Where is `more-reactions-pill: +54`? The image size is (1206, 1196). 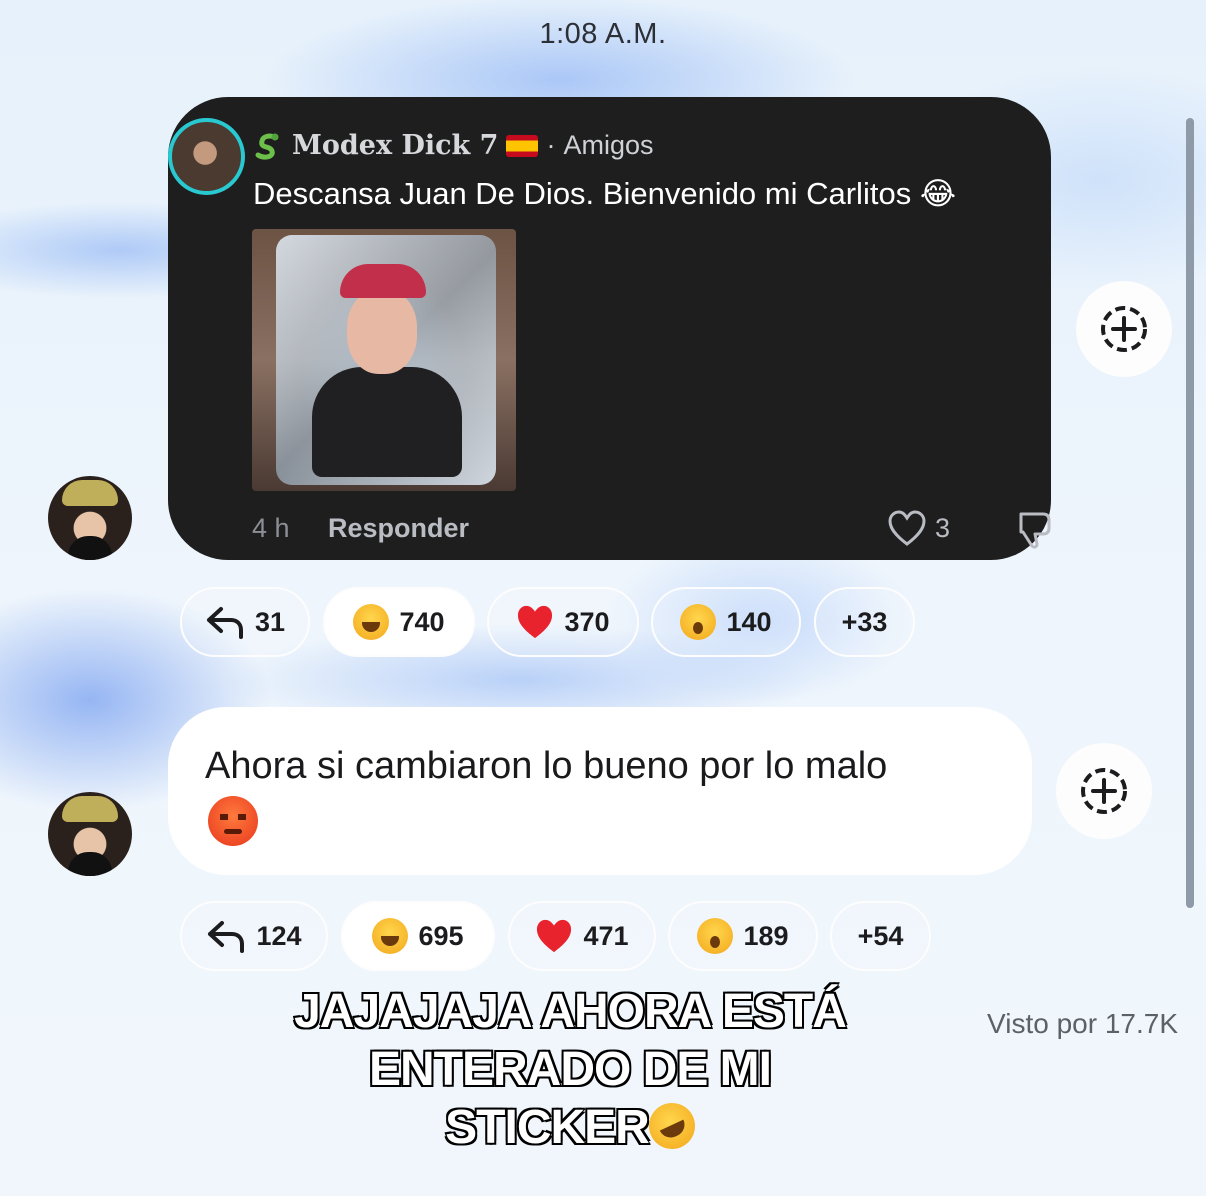
more-reactions-pill: +54 is located at coordinates (880, 936).